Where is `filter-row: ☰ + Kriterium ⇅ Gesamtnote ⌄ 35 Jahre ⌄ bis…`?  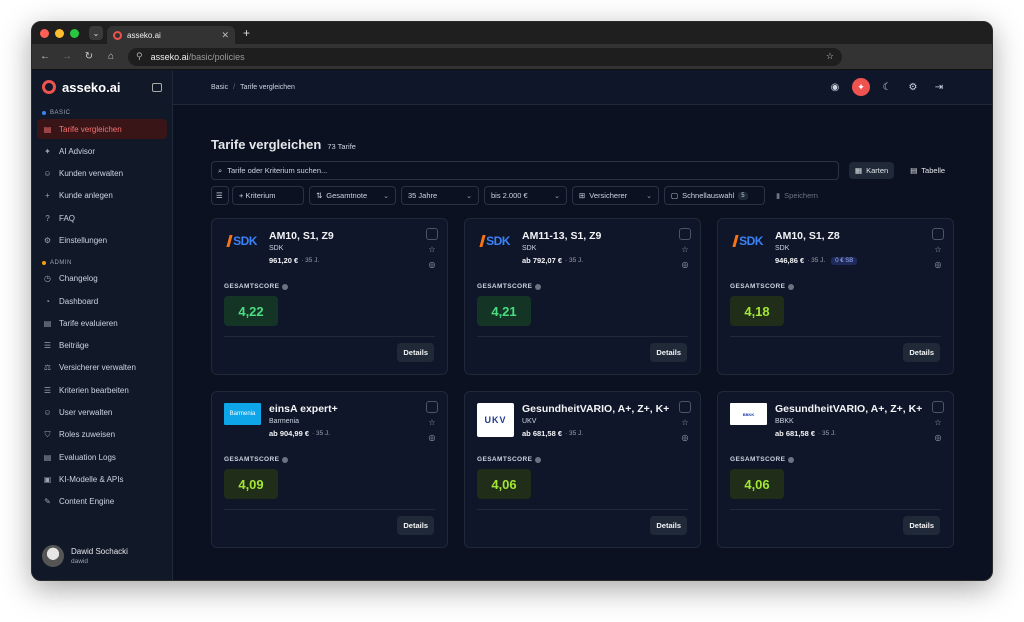
filter-row: ☰ + Kriterium ⇅ Gesamtnote ⌄ 35 Jahre ⌄ bis… is located at coordinates (582, 195).